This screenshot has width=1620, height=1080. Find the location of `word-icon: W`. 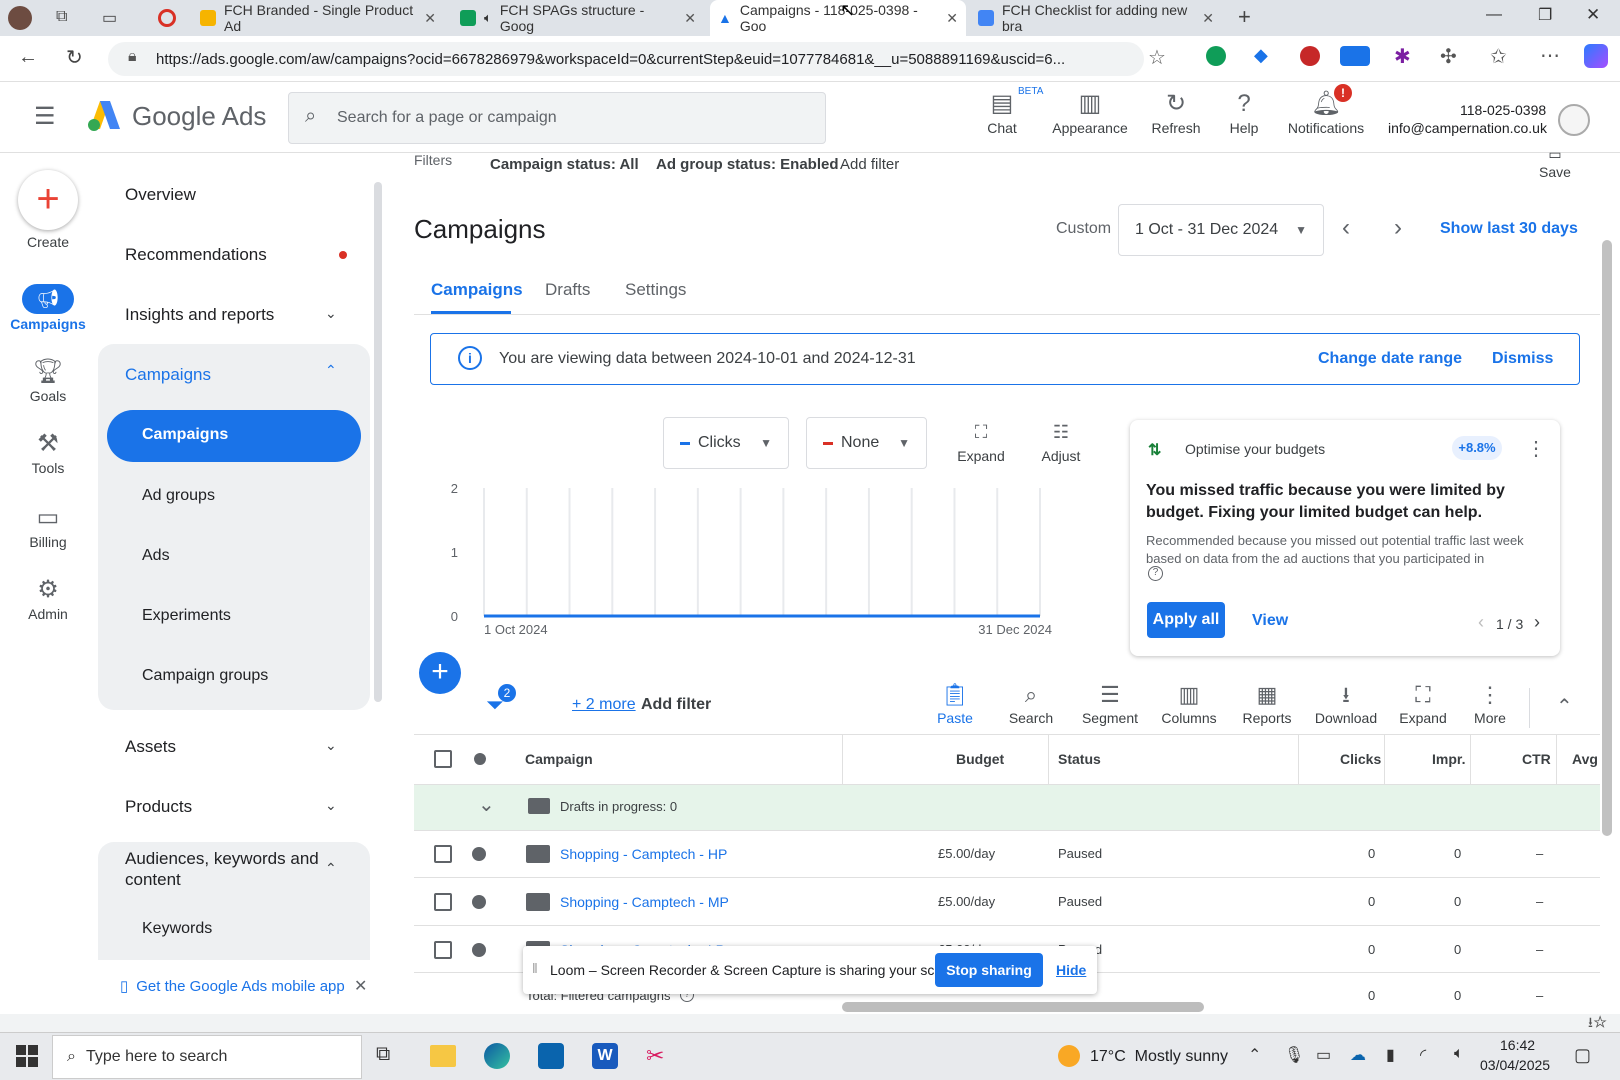

word-icon: W is located at coordinates (605, 1056).